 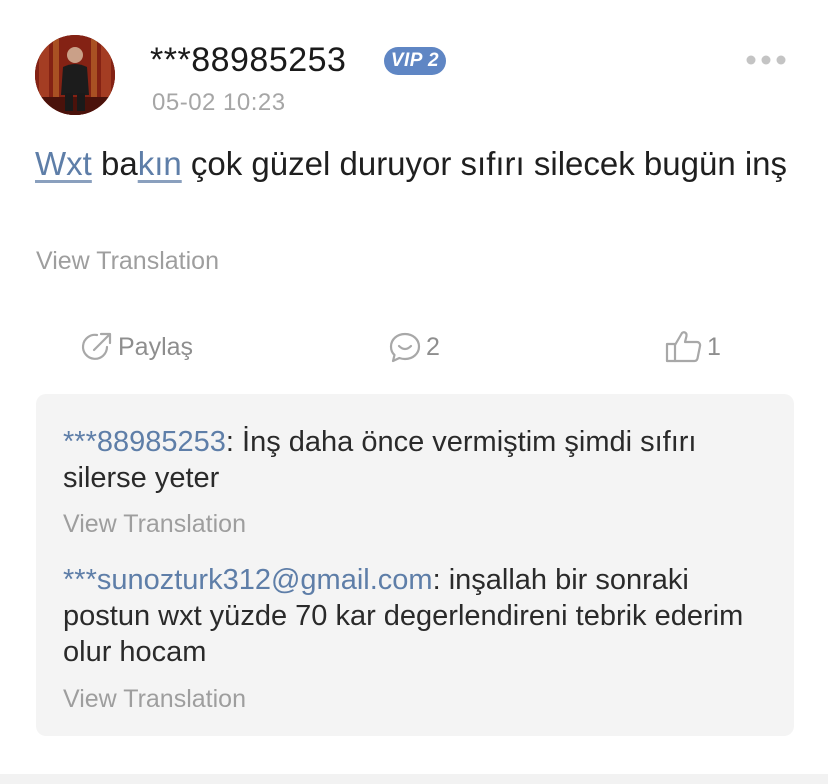 What do you see at coordinates (766, 60) in the screenshot?
I see `more-dots-icon` at bounding box center [766, 60].